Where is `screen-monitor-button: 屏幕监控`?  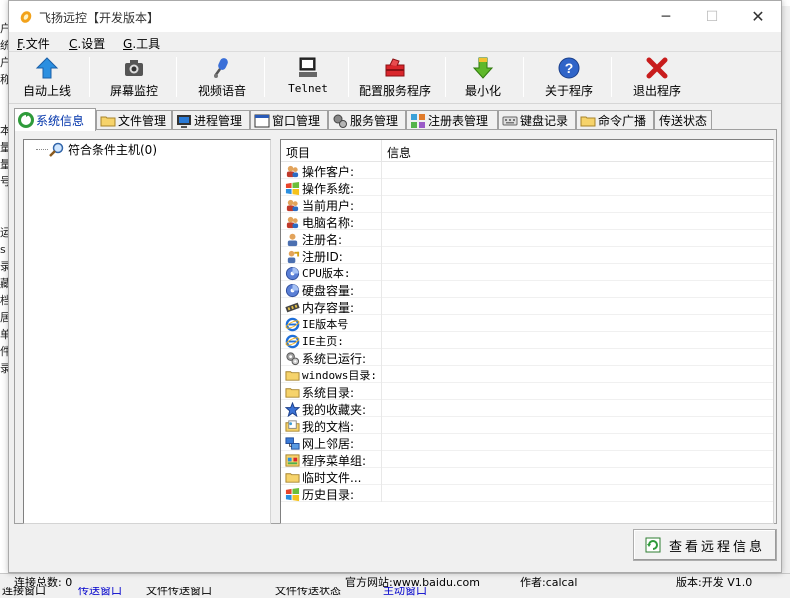
screen-monitor-button: 屏幕监控 is located at coordinates (134, 77).